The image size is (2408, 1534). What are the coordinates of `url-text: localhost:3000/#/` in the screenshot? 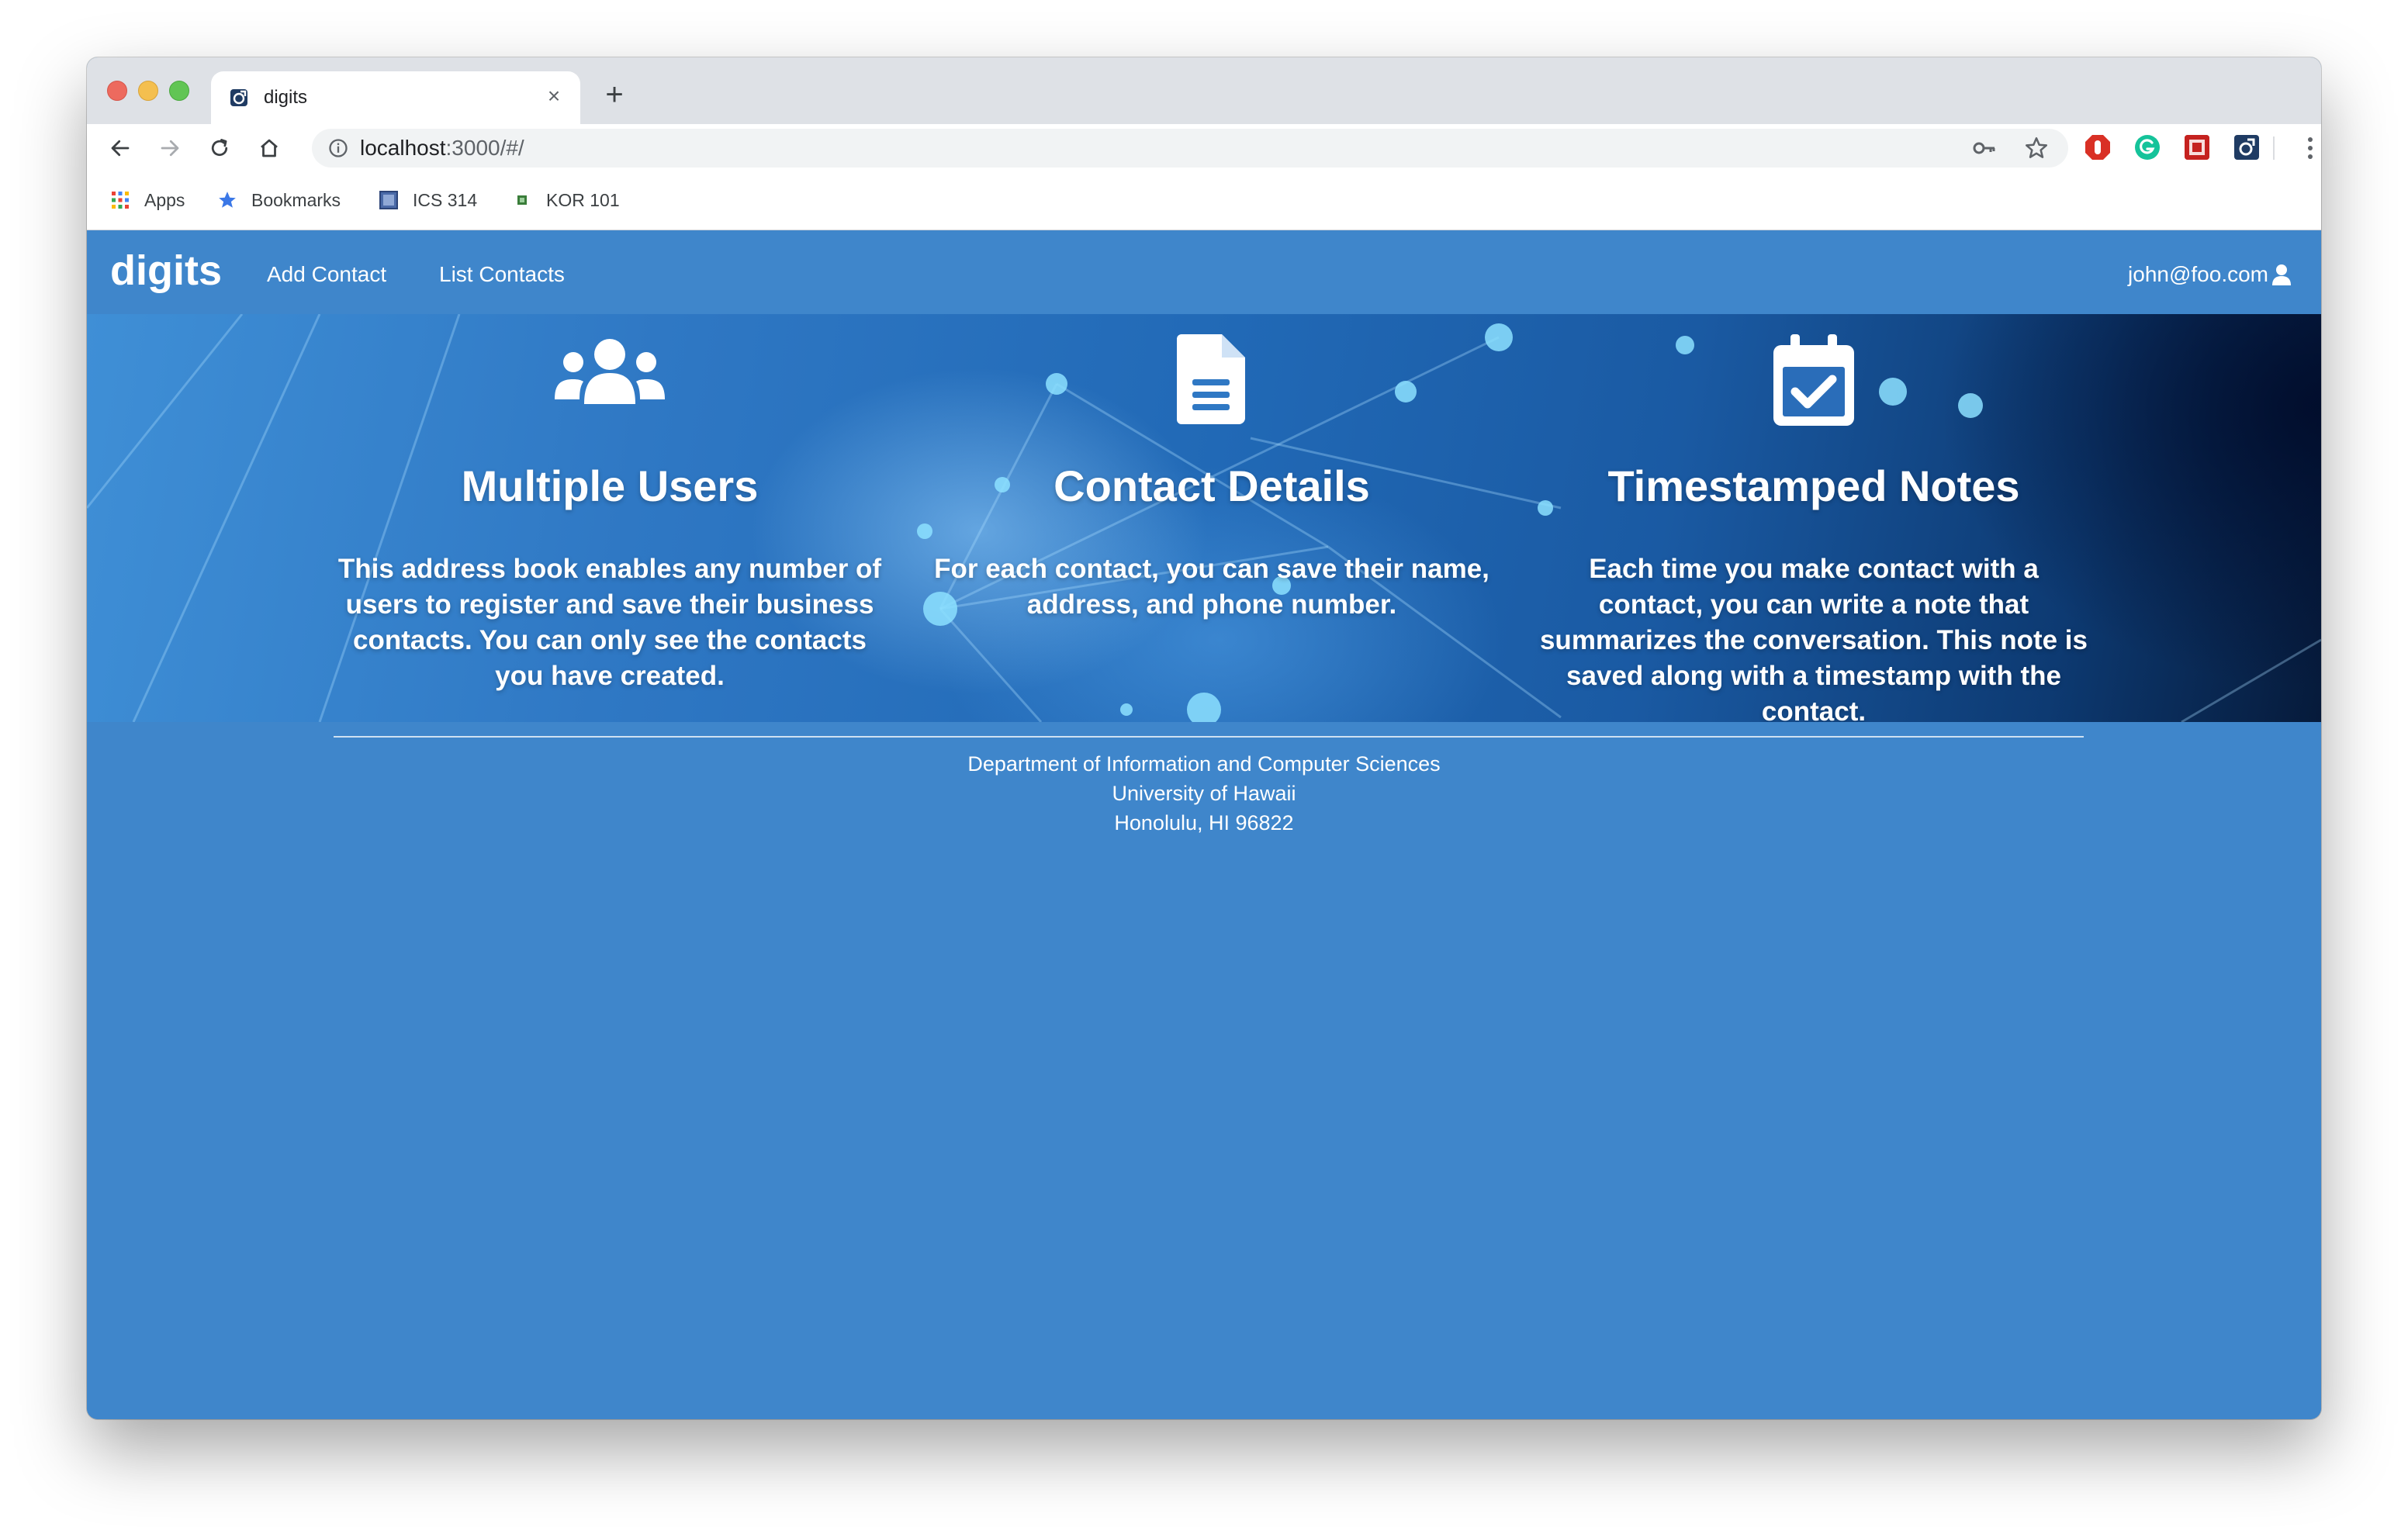 It's located at (442, 148).